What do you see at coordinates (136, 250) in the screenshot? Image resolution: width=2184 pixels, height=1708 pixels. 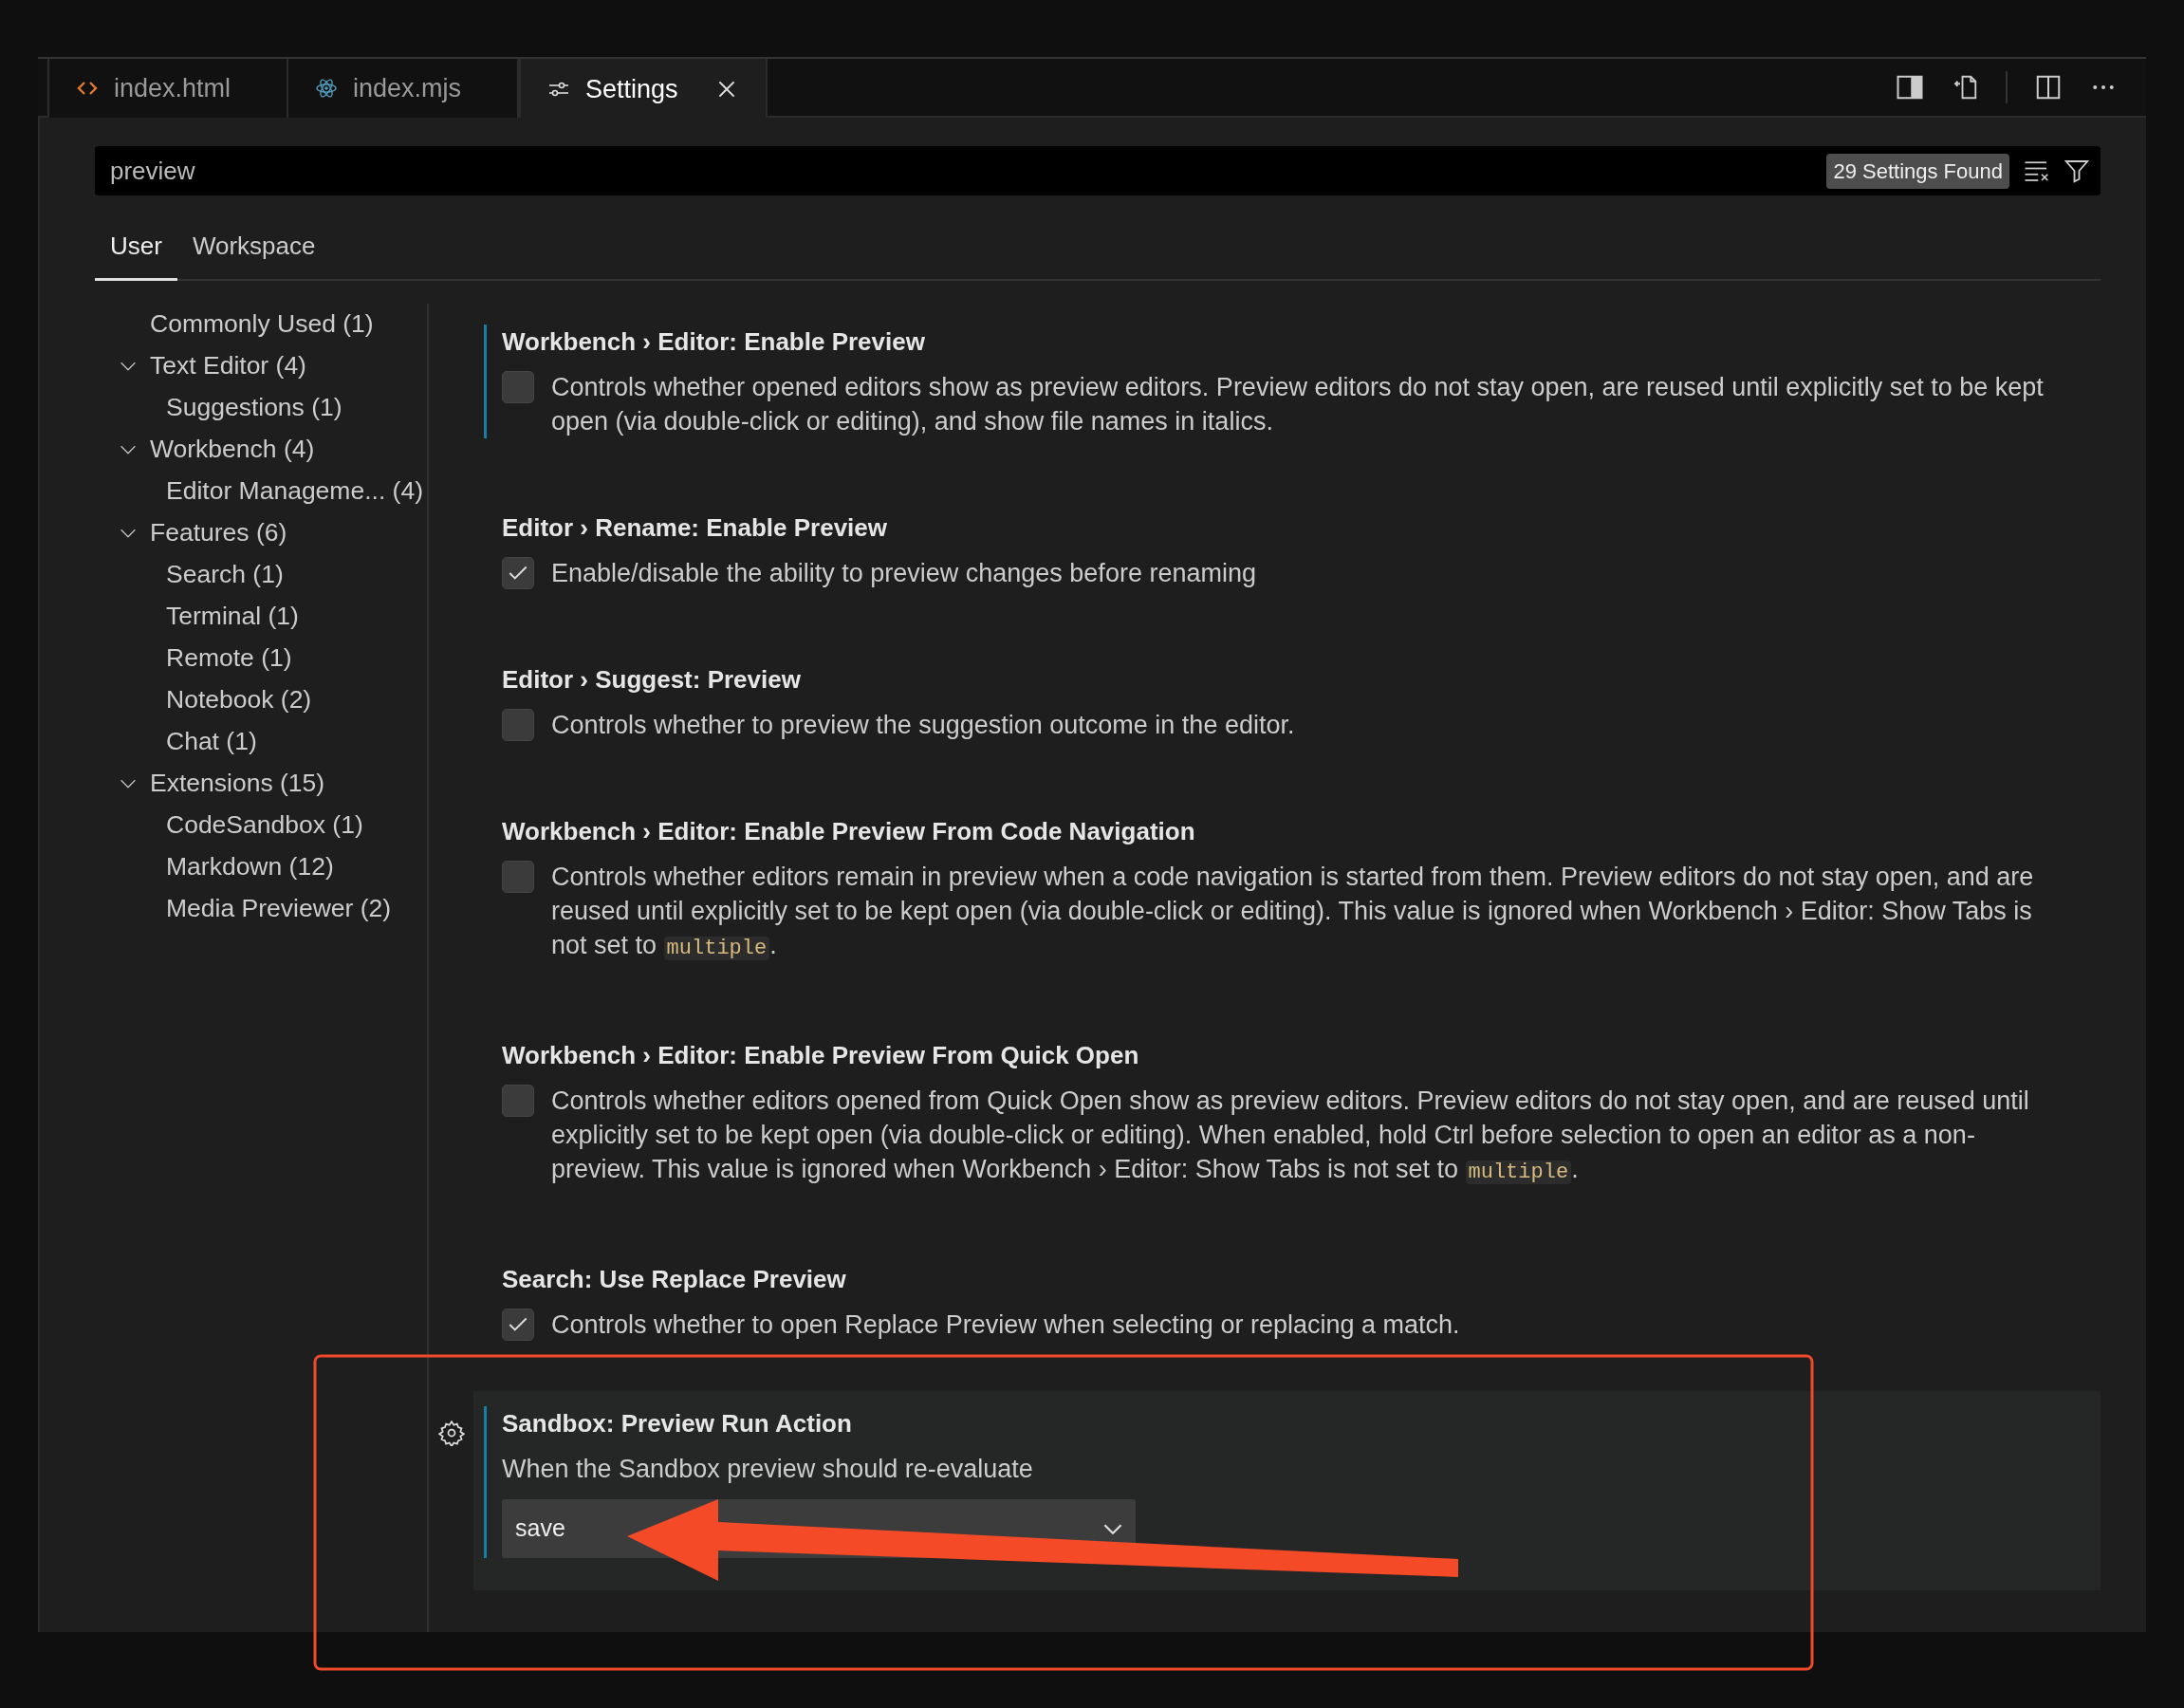 I see `scope-tab: User` at bounding box center [136, 250].